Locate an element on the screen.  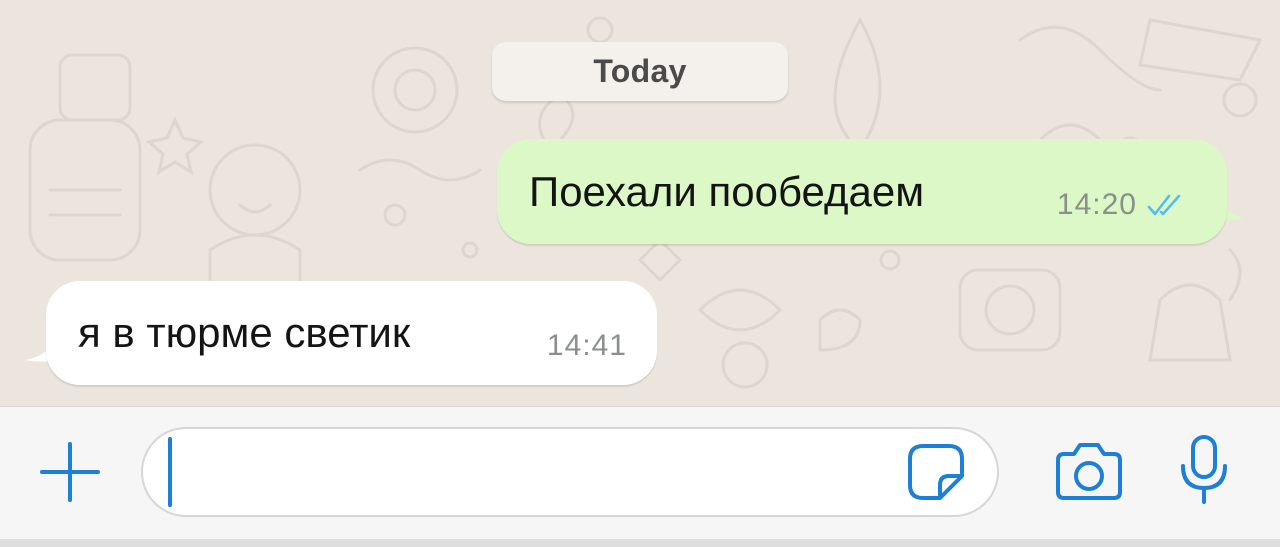
sticker-icon is located at coordinates (936, 472).